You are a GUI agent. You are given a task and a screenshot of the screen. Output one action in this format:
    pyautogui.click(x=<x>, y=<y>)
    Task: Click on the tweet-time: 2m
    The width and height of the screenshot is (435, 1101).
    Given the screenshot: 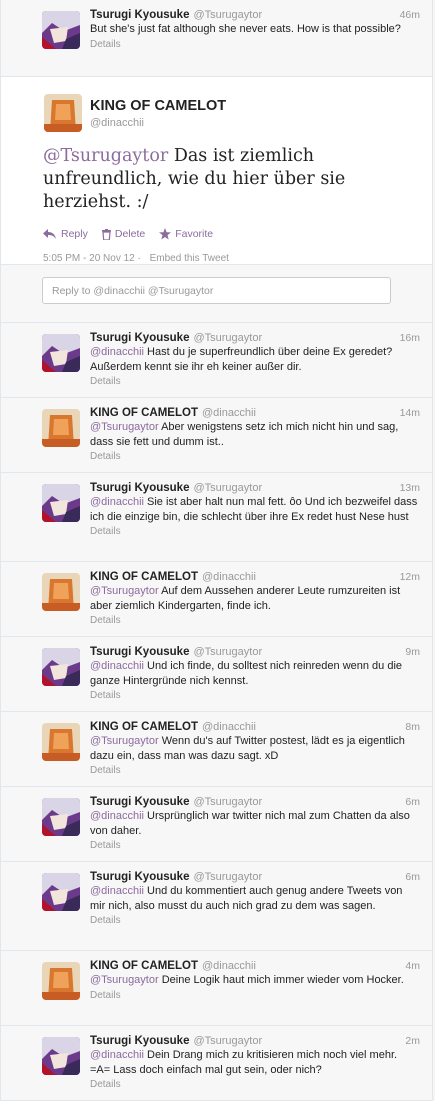 What is the action you would take?
    pyautogui.click(x=412, y=1041)
    